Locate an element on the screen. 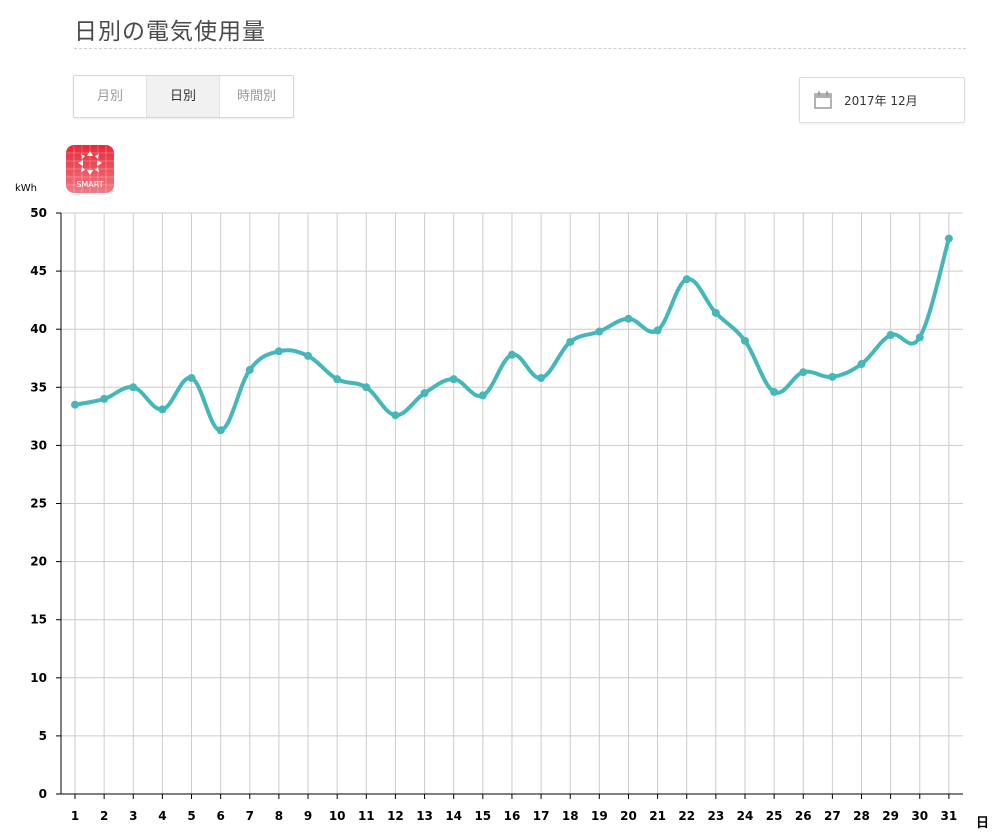 The width and height of the screenshot is (1007, 839). x-tick-label-1: 1 is located at coordinates (75, 816).